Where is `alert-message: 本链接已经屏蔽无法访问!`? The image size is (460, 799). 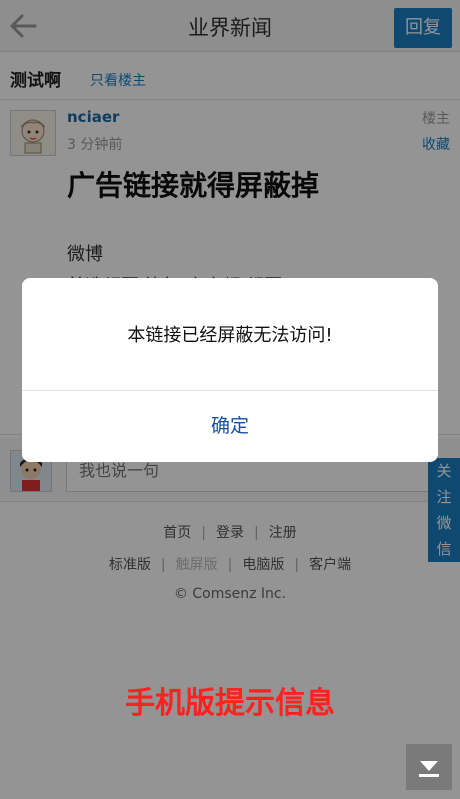
alert-message: 本链接已经屏蔽无法访问! is located at coordinates (230, 335).